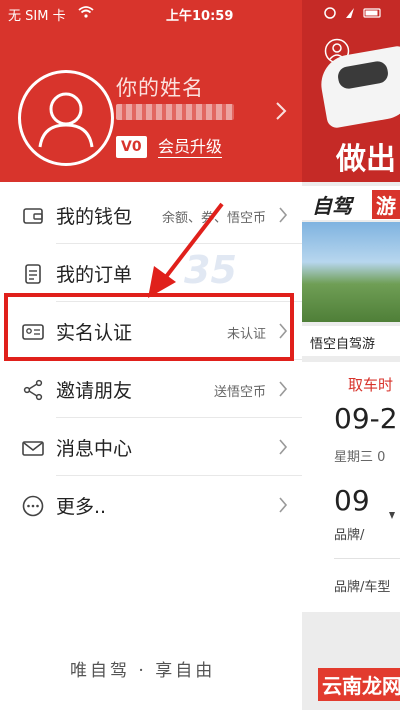  Describe the element at coordinates (149, 327) in the screenshot. I see `highlight-box` at that location.